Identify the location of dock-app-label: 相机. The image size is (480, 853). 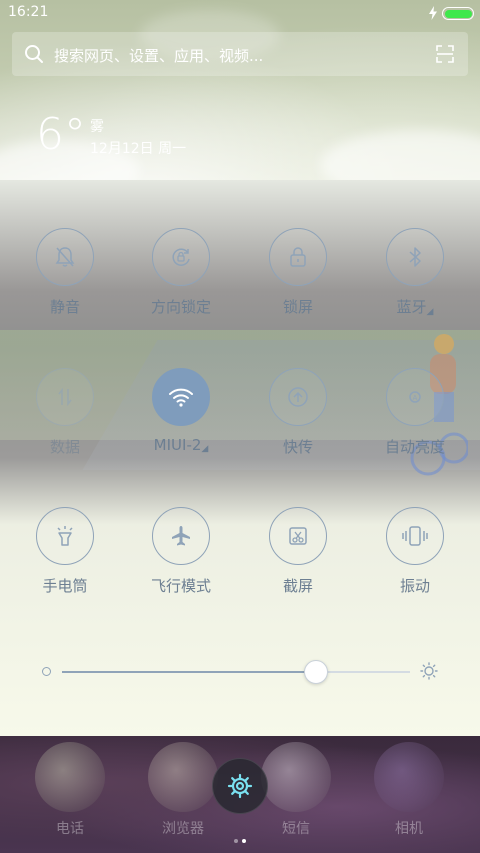
(409, 829).